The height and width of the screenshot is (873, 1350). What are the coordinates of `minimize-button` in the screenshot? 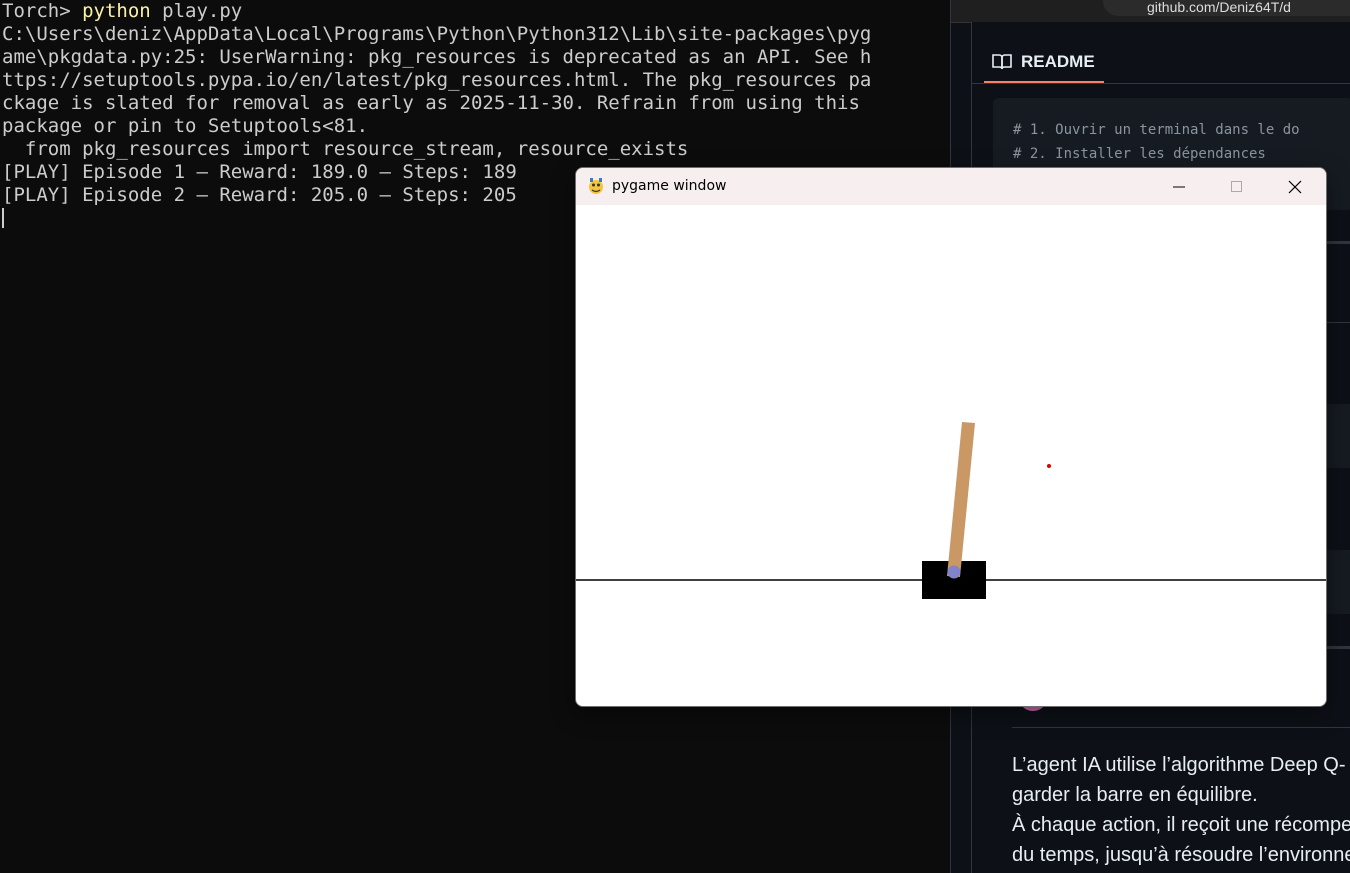 It's located at (1179, 186).